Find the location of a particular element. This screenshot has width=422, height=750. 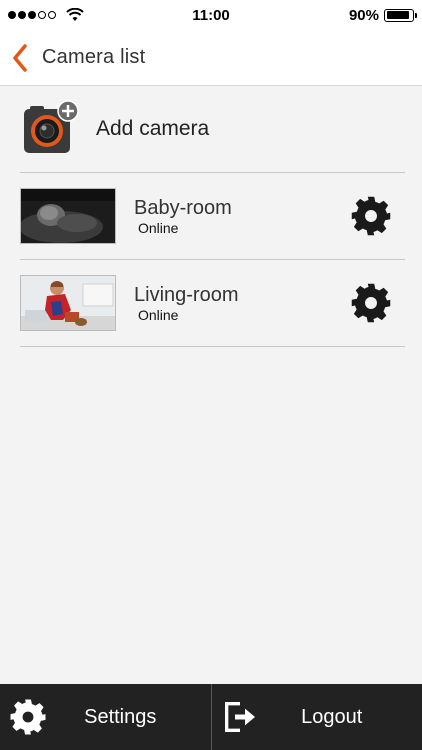

camera-thumbnail-living-room is located at coordinates (68, 303).